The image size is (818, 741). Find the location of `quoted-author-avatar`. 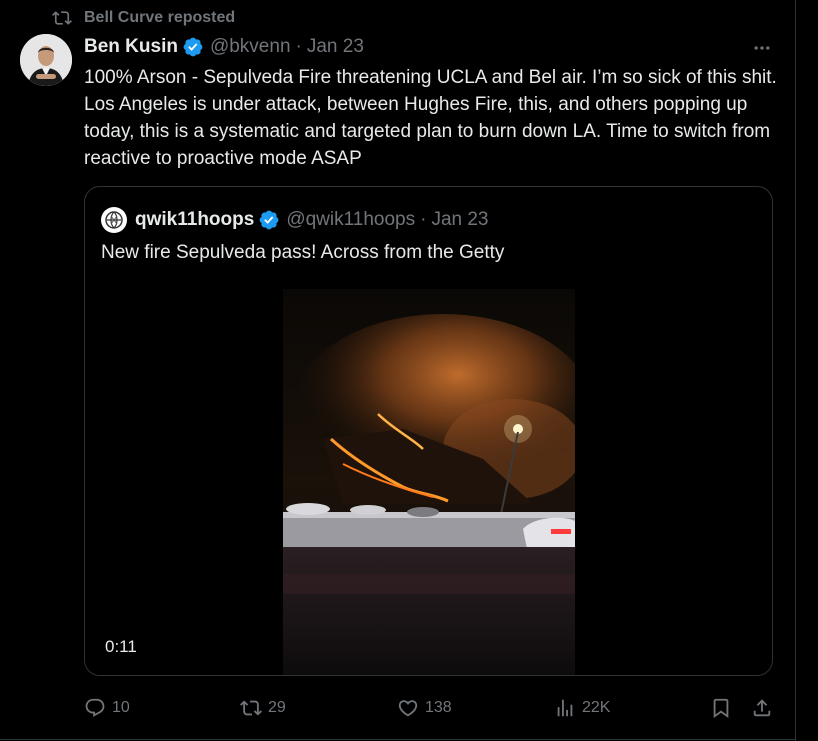

quoted-author-avatar is located at coordinates (114, 220).